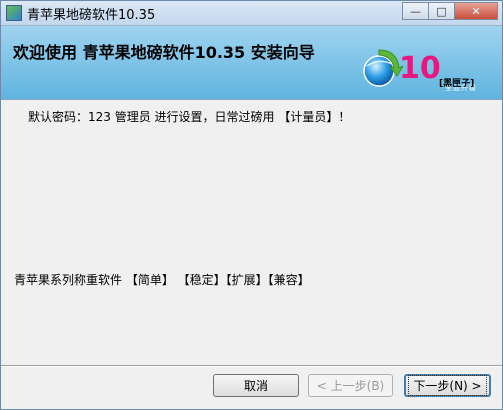  I want to click on cancel-button-label: 取消, so click(255, 386).